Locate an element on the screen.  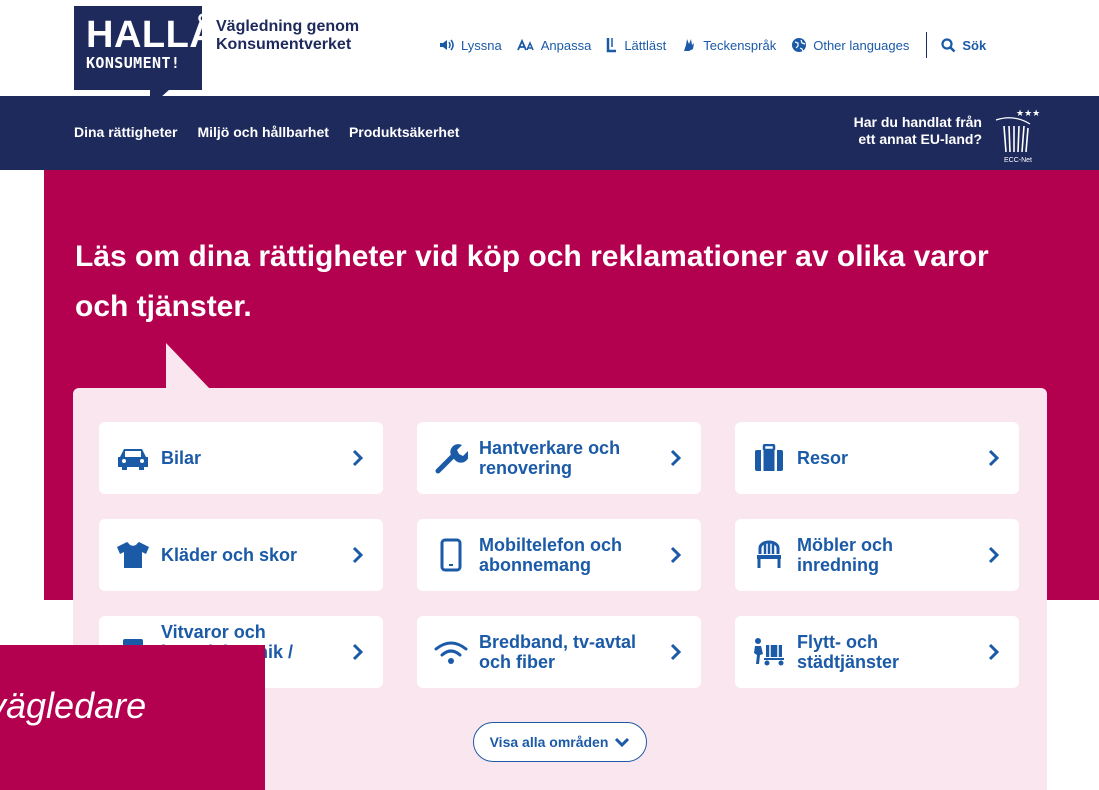
category-label: Bredband, tv-avtal och fiber is located at coordinates (558, 652).